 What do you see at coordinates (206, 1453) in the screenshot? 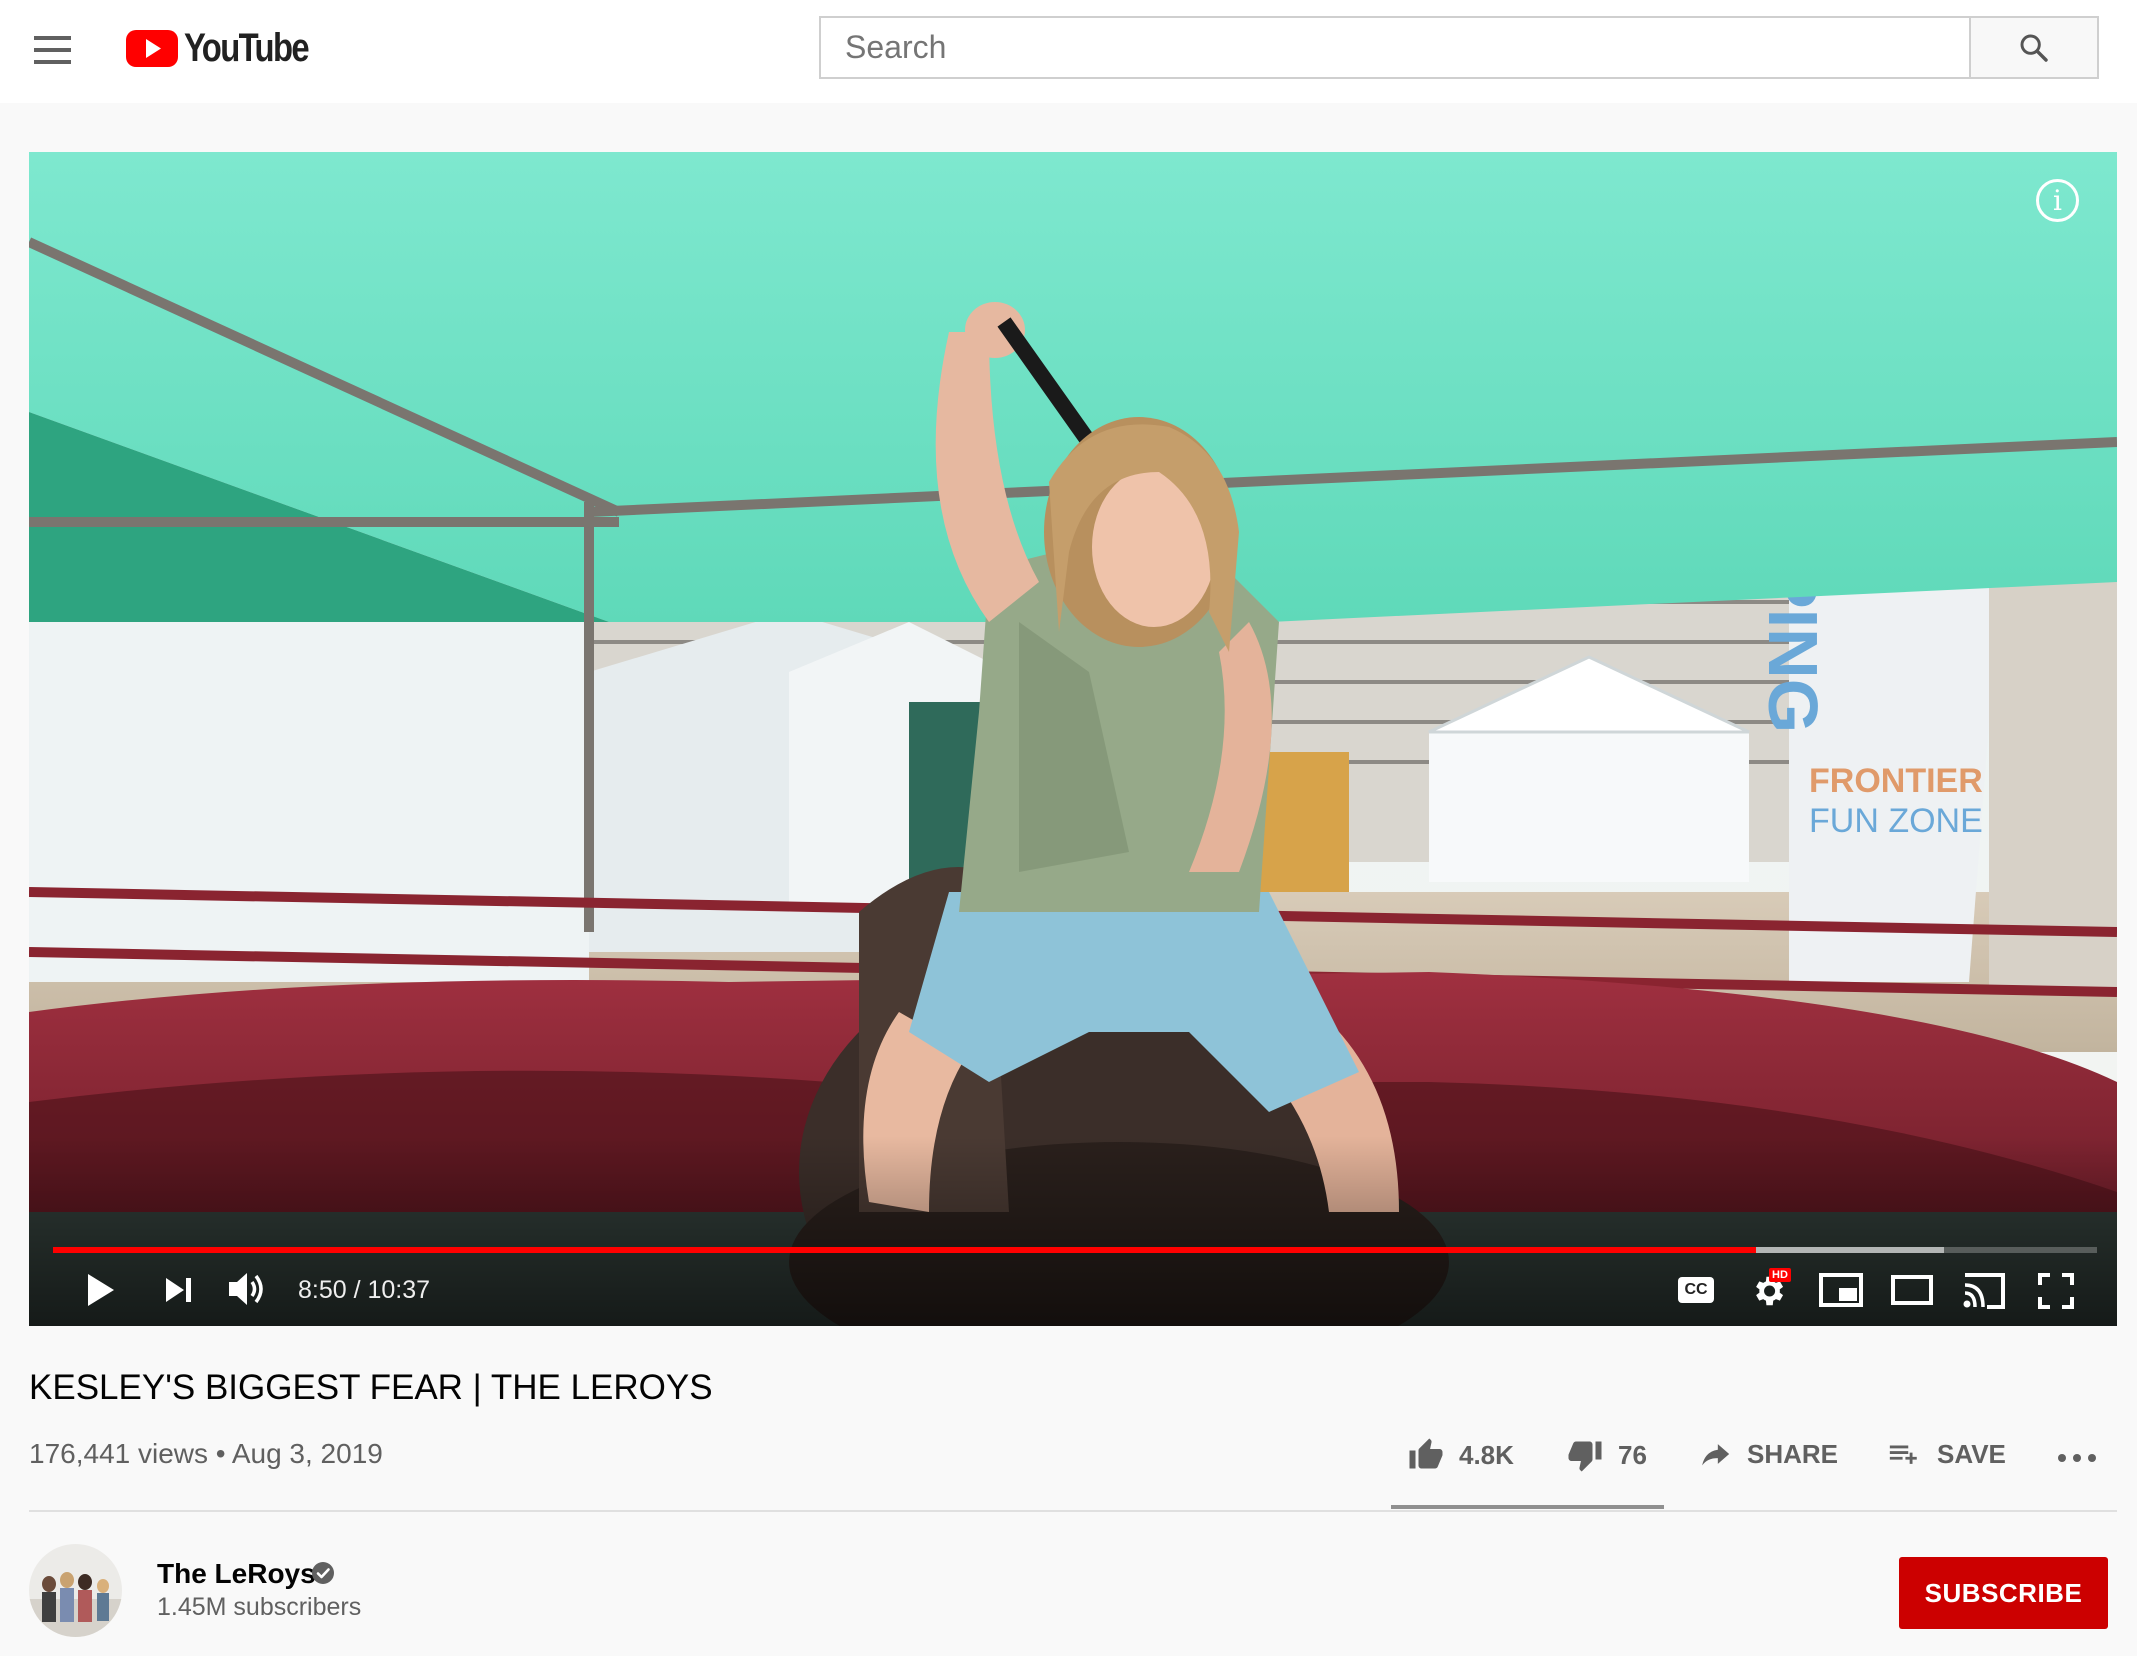
I see `view-count-date: 176,441 views • Aug 3, 2019` at bounding box center [206, 1453].